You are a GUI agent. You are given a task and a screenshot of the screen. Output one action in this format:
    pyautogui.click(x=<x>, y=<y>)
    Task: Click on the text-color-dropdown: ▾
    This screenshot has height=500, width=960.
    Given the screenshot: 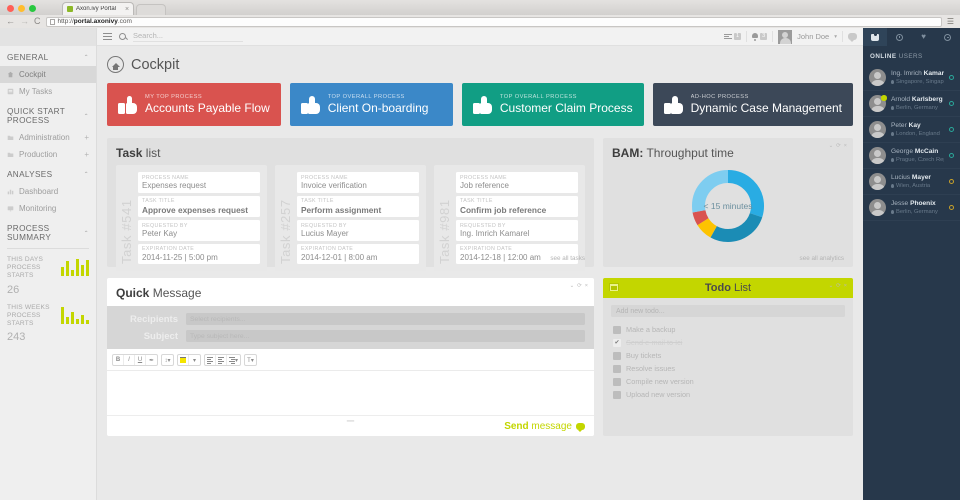 What is the action you would take?
    pyautogui.click(x=194, y=360)
    